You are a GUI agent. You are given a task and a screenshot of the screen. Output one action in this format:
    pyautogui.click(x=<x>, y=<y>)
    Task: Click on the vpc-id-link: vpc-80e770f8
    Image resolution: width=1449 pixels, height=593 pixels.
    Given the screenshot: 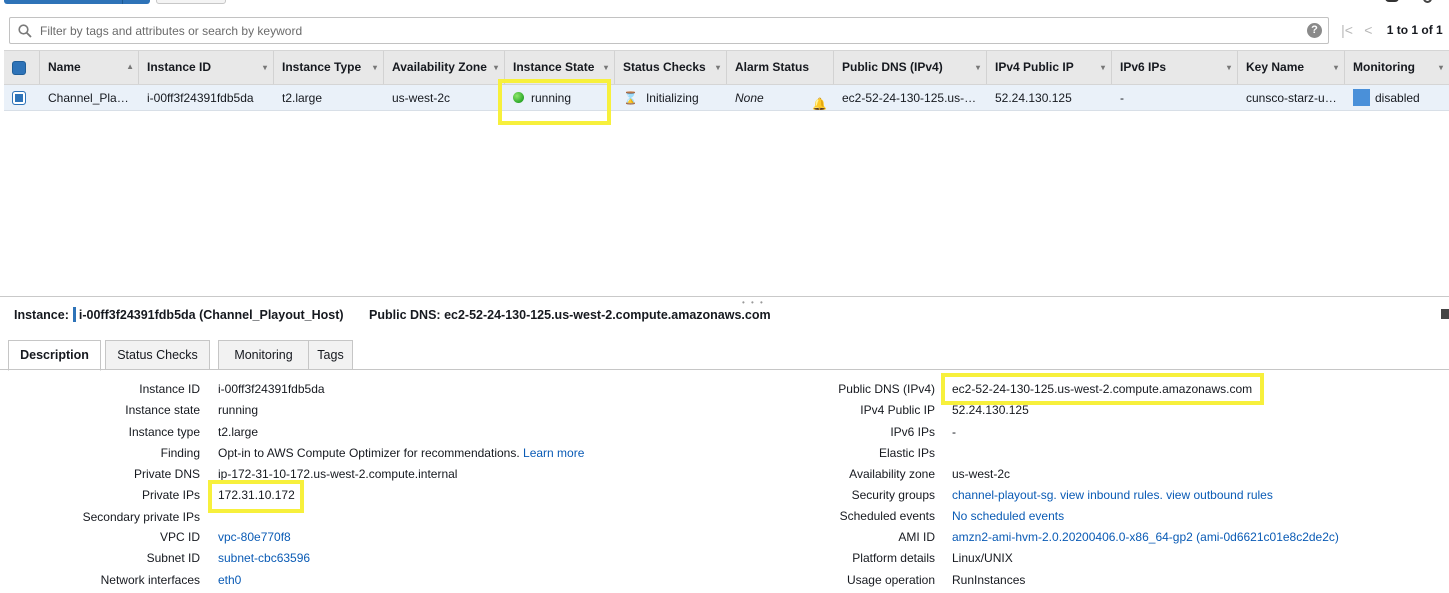 What is the action you would take?
    pyautogui.click(x=254, y=537)
    